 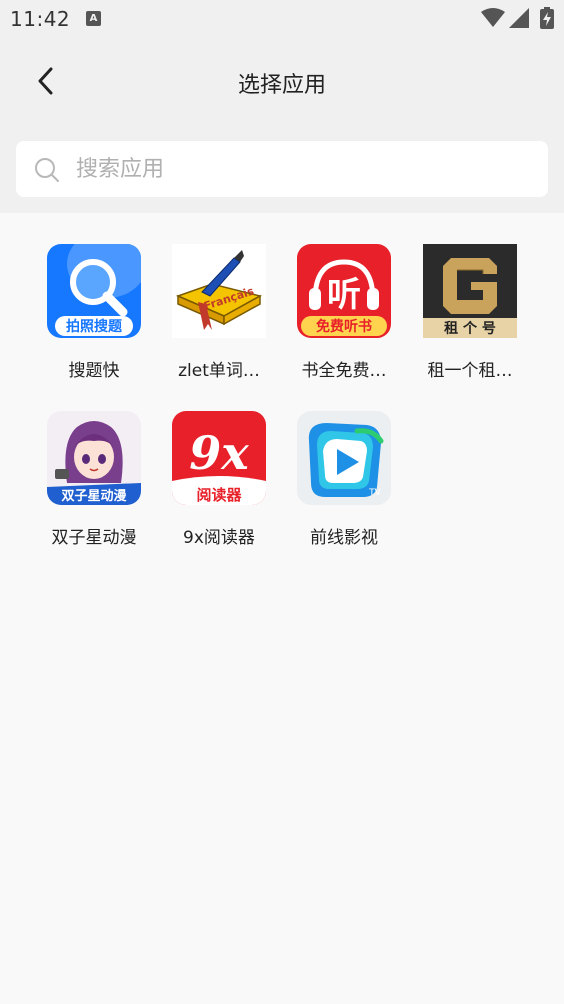 I want to click on headphones-icon: 听 免费听书, so click(x=344, y=291).